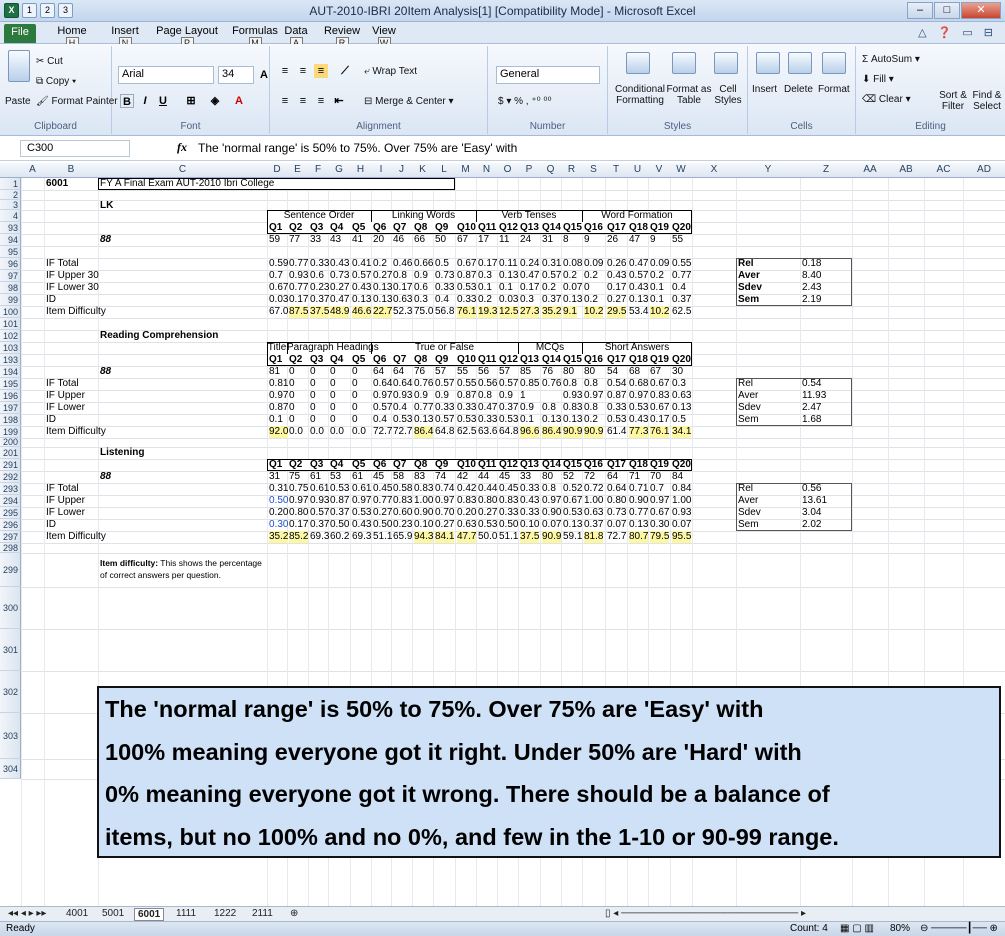 The image size is (1005, 936). What do you see at coordinates (382, 288) in the screenshot?
I see `if-lower-value: 0.13` at bounding box center [382, 288].